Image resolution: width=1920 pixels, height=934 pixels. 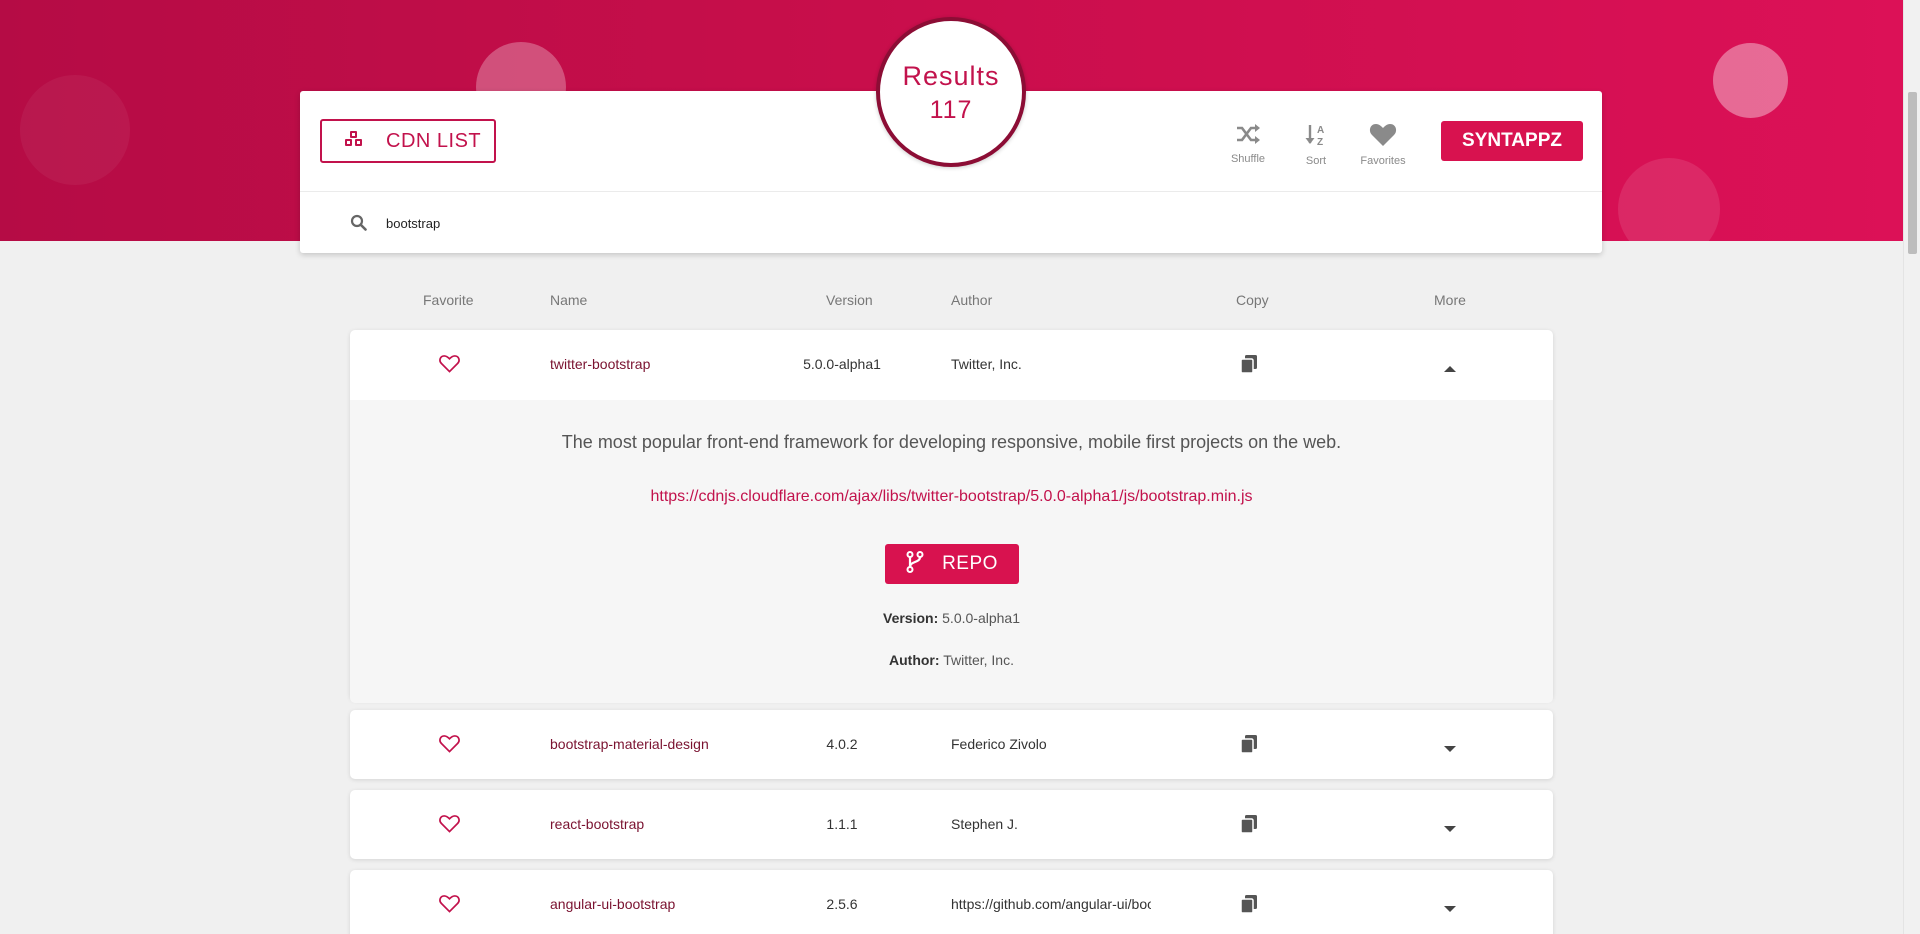 What do you see at coordinates (972, 300) in the screenshot?
I see `column-author: Author` at bounding box center [972, 300].